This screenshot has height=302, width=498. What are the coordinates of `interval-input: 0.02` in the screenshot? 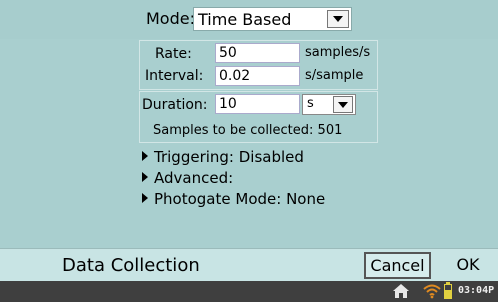 It's located at (257, 76).